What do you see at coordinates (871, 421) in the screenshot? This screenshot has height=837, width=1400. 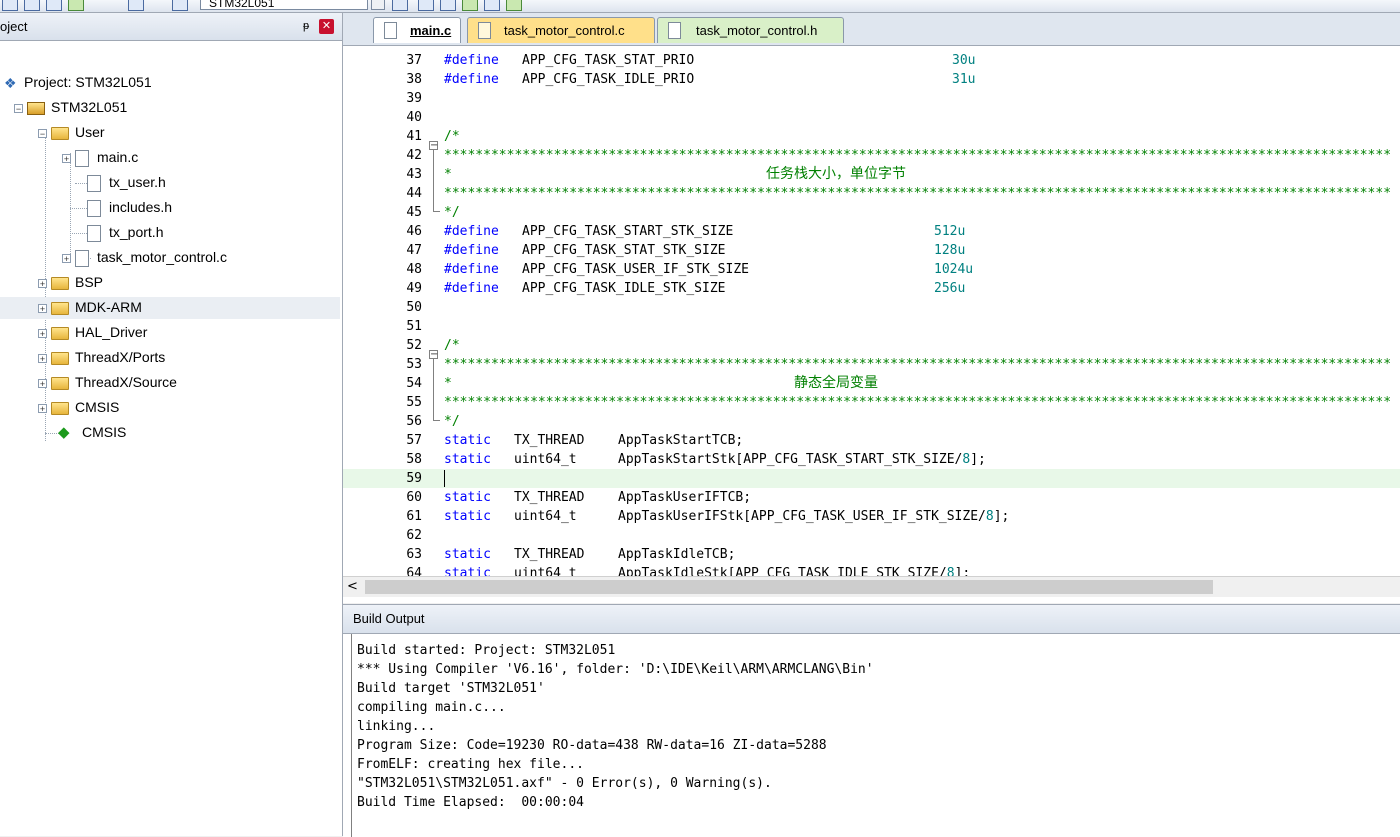 I see `code-line: 56 */` at bounding box center [871, 421].